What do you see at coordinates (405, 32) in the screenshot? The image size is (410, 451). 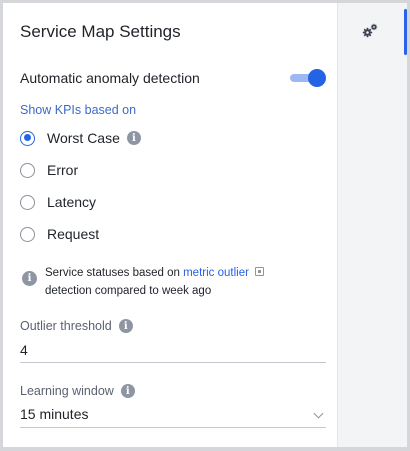 I see `scroll-indicator` at bounding box center [405, 32].